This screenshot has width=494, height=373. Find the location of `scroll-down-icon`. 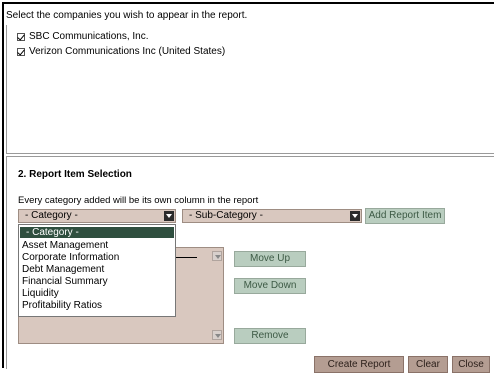

scroll-down-icon is located at coordinates (217, 335).